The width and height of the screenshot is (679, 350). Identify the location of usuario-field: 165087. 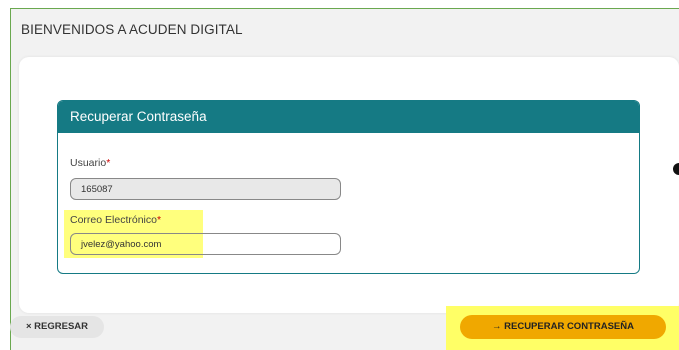
(205, 189).